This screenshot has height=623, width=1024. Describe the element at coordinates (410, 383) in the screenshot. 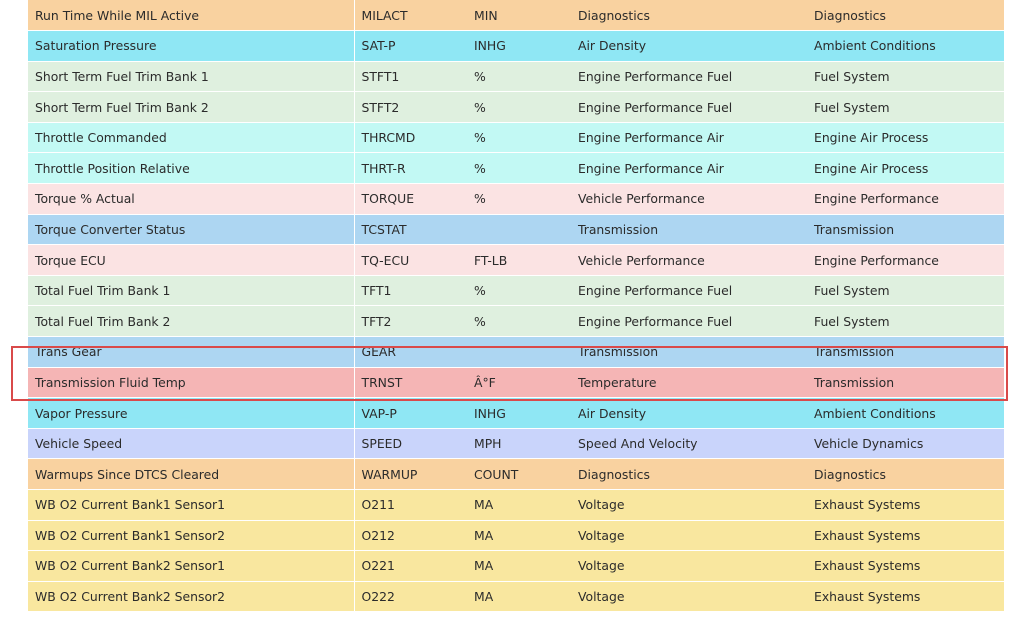

I see `cell-code: TRNST` at that location.